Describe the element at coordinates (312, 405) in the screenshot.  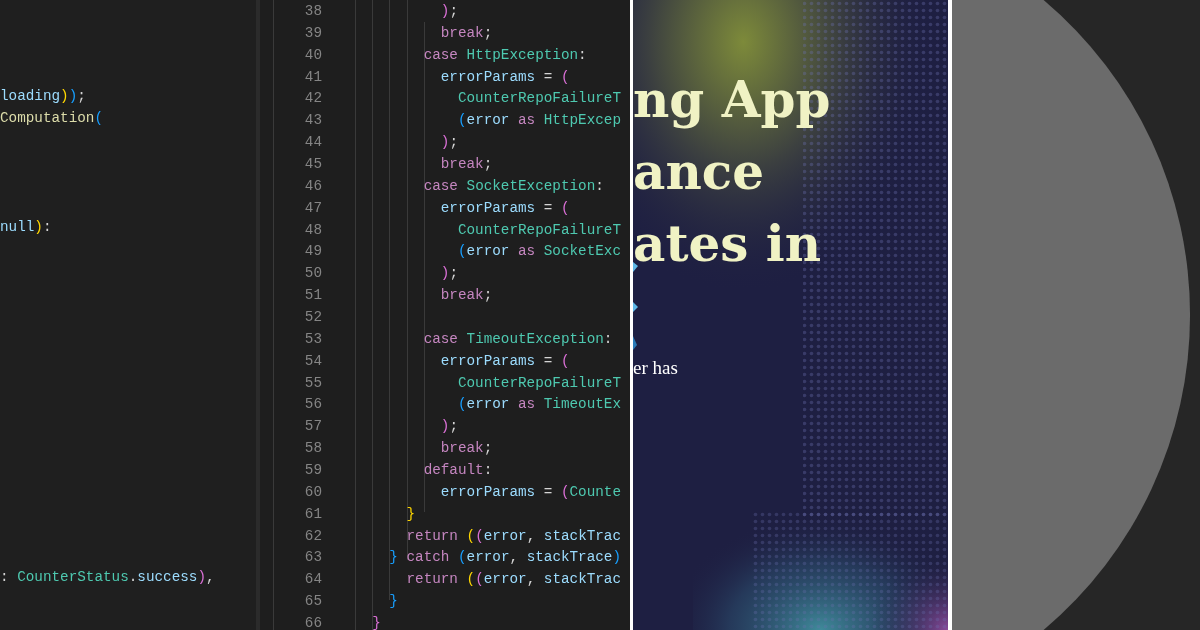
I see `line-number: 56` at that location.